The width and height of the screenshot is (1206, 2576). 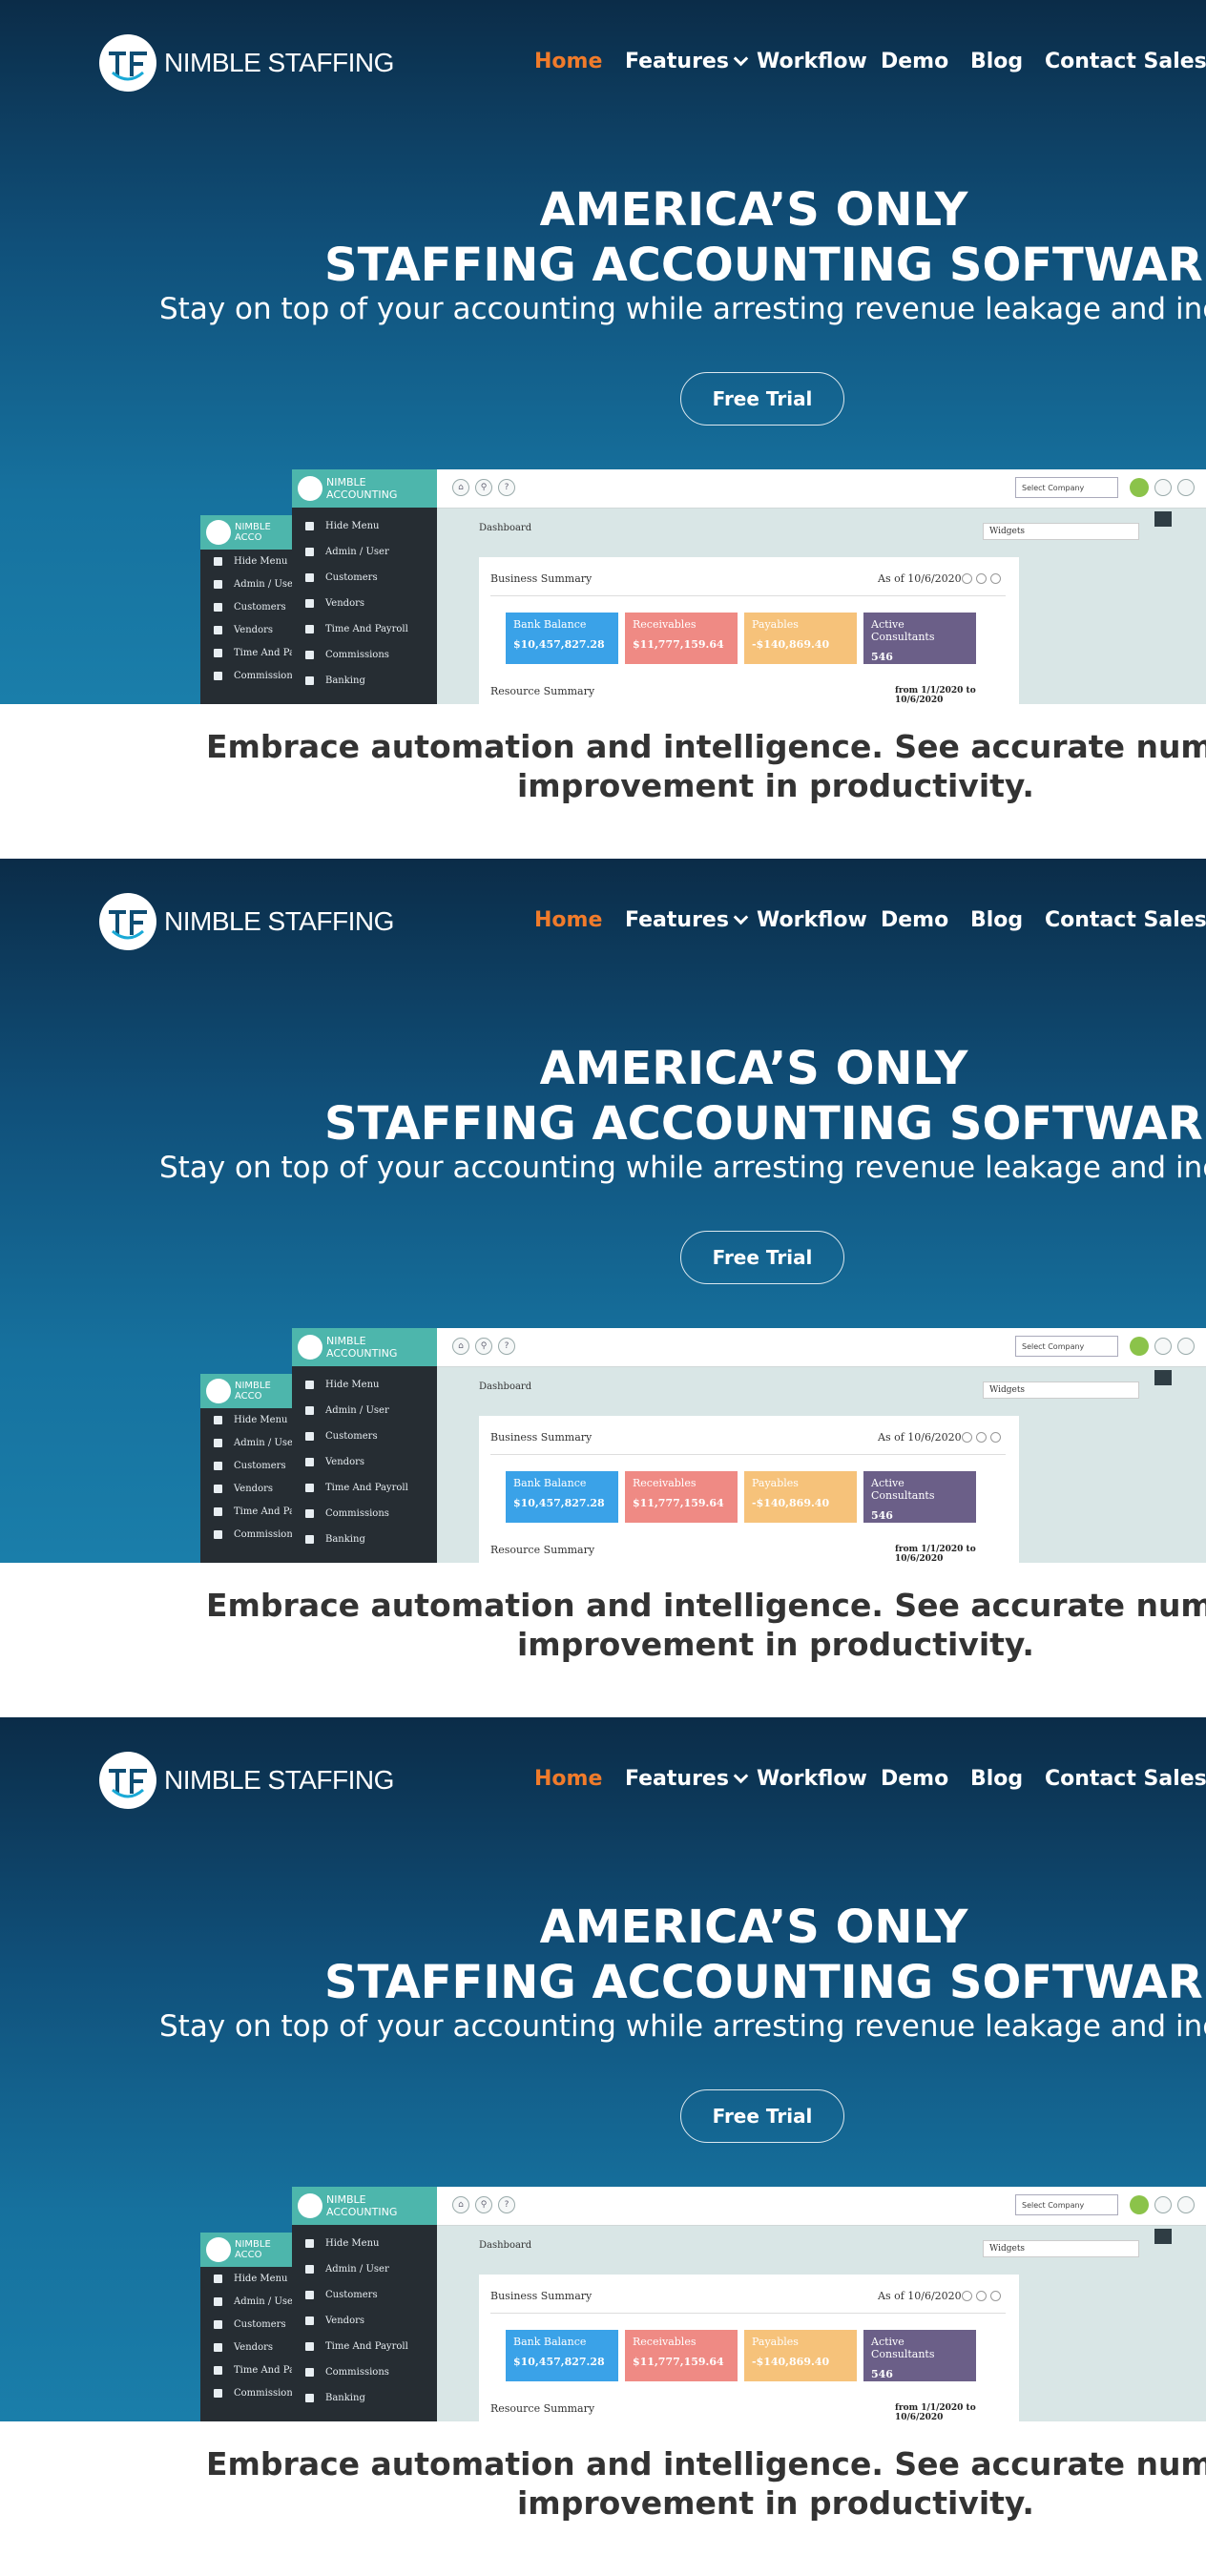 What do you see at coordinates (344, 2321) in the screenshot?
I see `app-sidebar-item-label: Vendors` at bounding box center [344, 2321].